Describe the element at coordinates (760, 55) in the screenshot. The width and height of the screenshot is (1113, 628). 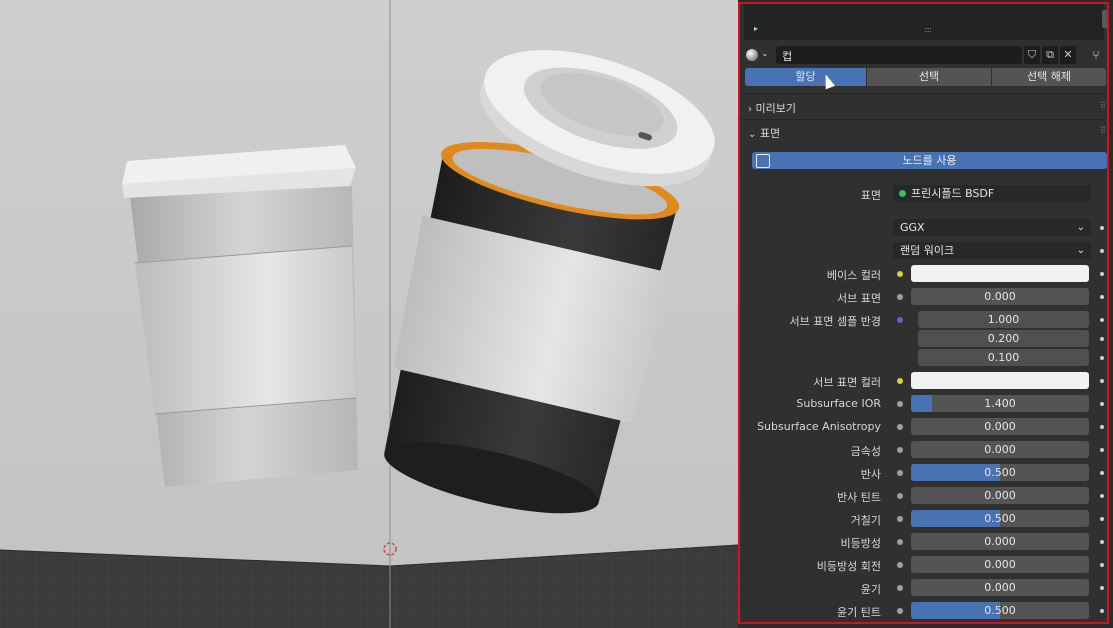
I see `material-browse-button: ⌄` at that location.